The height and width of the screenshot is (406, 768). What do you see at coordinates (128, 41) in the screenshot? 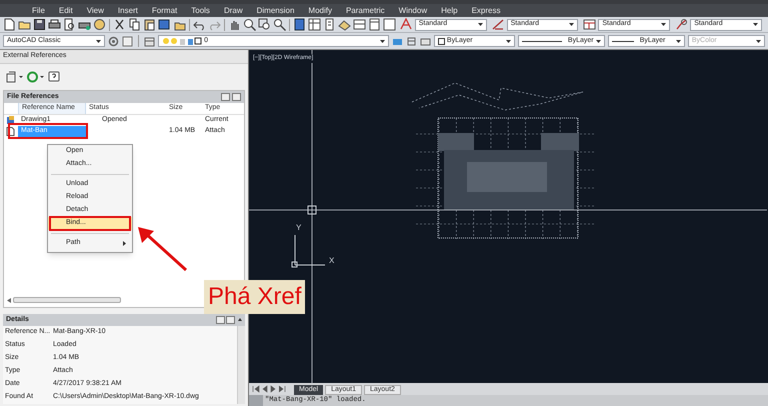
I see `workspace-icon` at bounding box center [128, 41].